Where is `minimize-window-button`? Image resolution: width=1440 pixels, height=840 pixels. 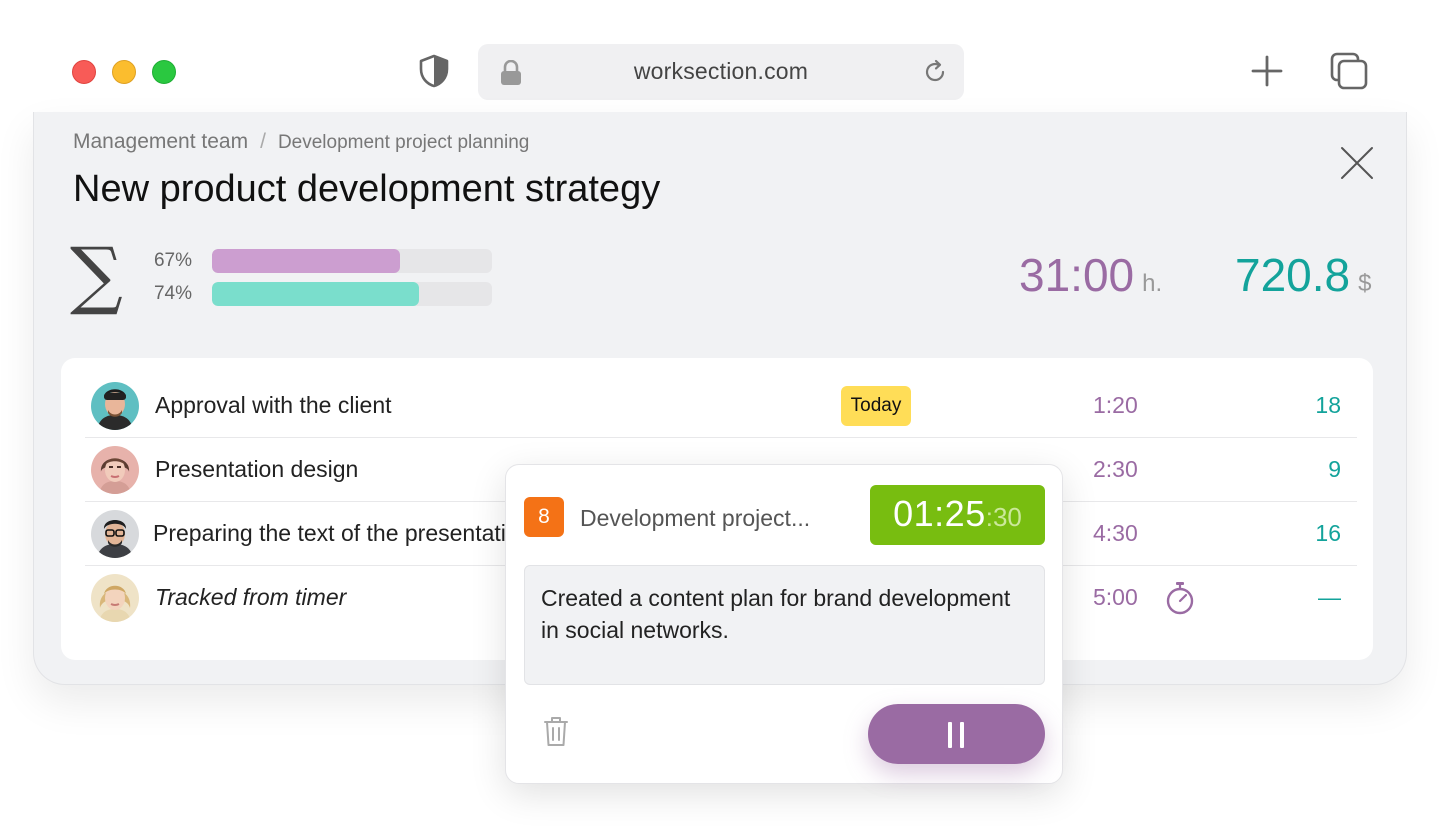 minimize-window-button is located at coordinates (124, 72).